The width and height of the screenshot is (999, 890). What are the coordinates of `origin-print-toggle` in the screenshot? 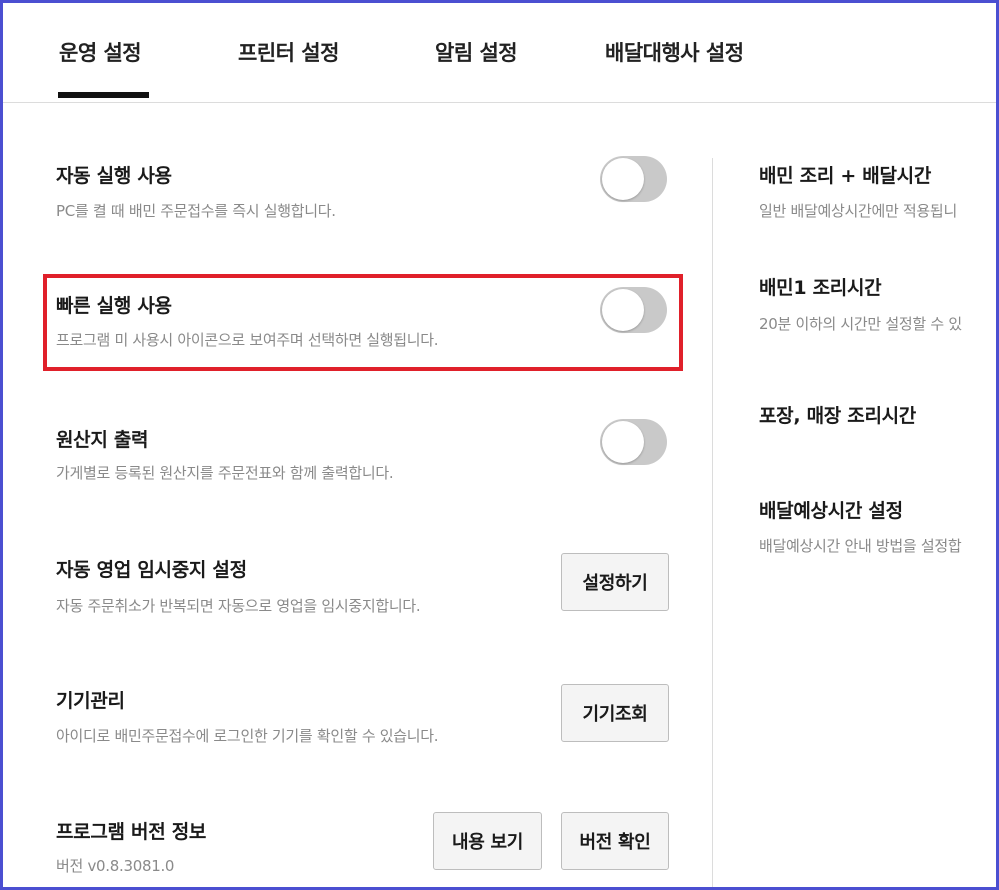 It's located at (633, 442).